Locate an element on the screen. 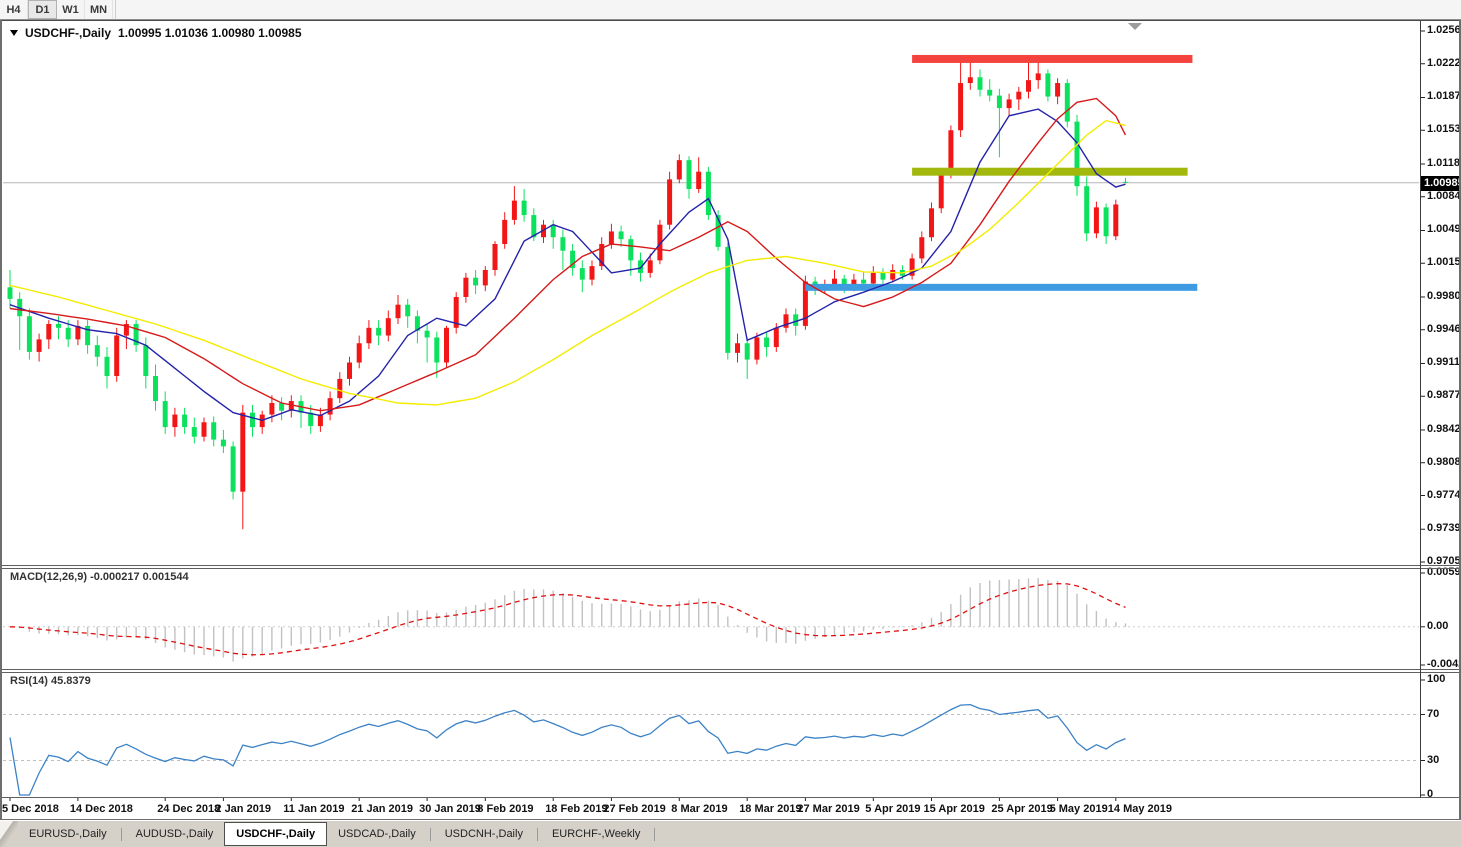 The image size is (1461, 847). price-tick-label: 1.00150 is located at coordinates (1444, 262).